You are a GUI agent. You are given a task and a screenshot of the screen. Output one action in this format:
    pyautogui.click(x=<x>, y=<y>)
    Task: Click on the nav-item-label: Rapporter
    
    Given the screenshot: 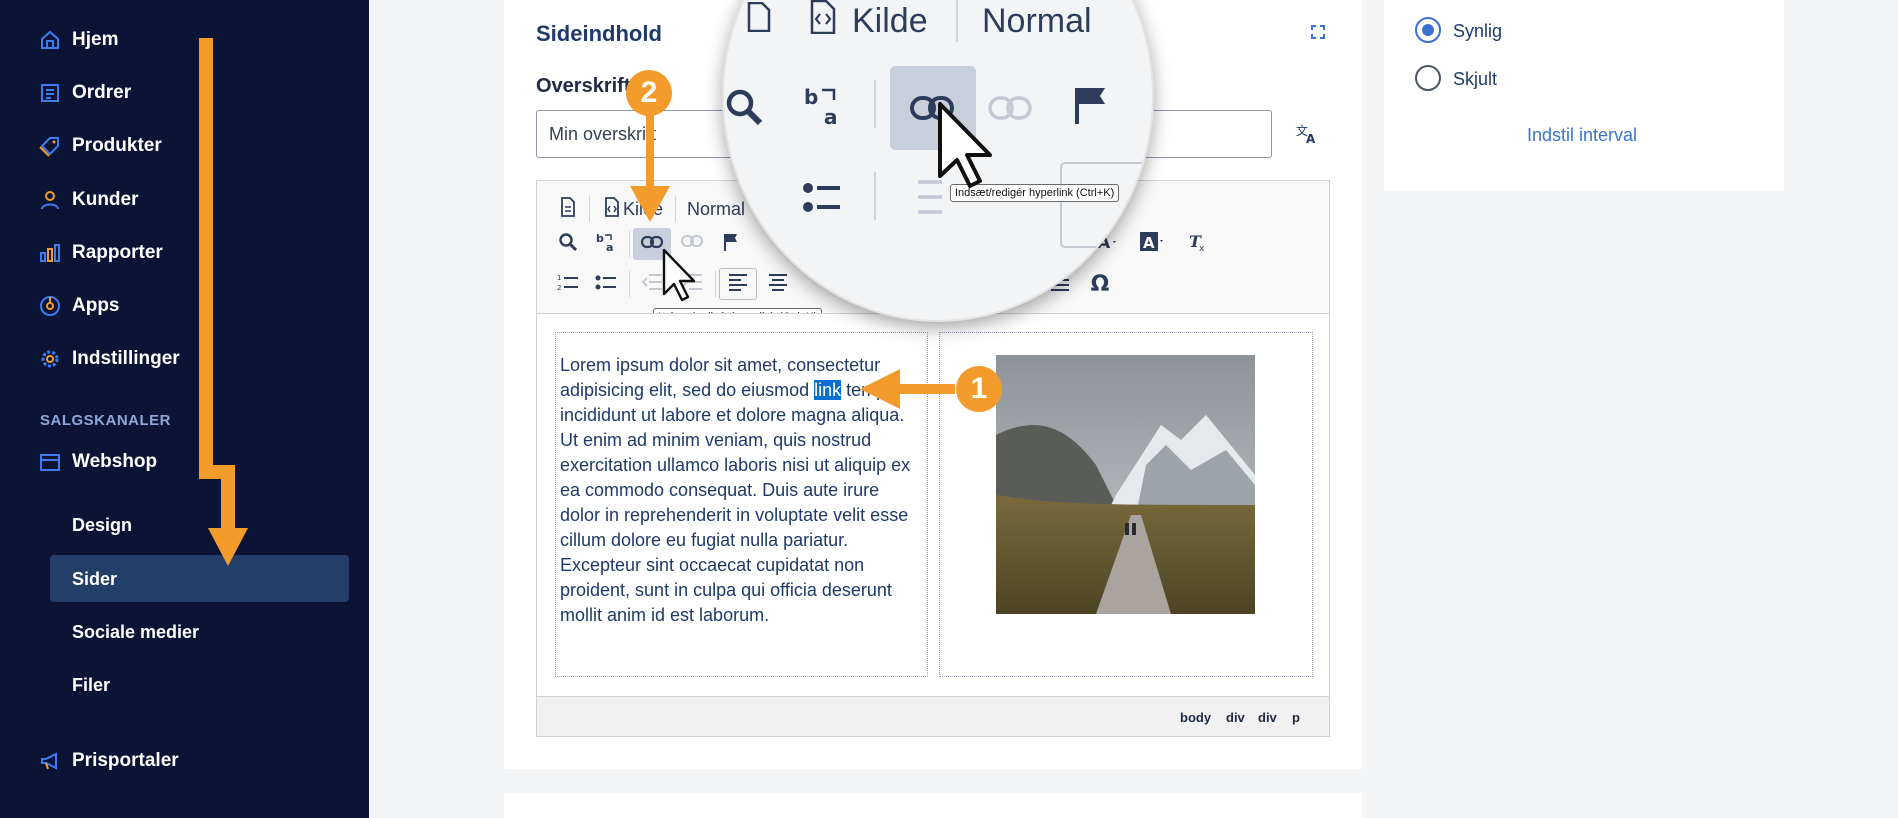 What is the action you would take?
    pyautogui.click(x=117, y=252)
    